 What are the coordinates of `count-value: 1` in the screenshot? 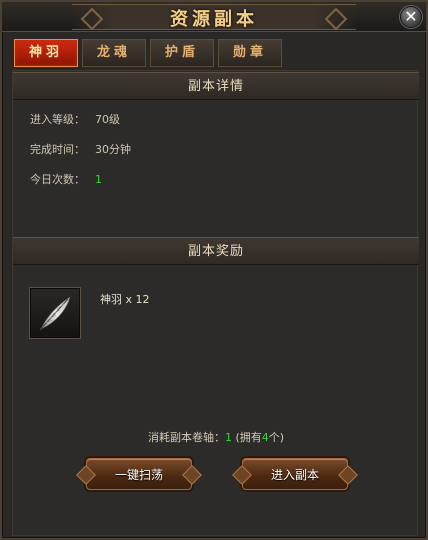 It's located at (98, 179).